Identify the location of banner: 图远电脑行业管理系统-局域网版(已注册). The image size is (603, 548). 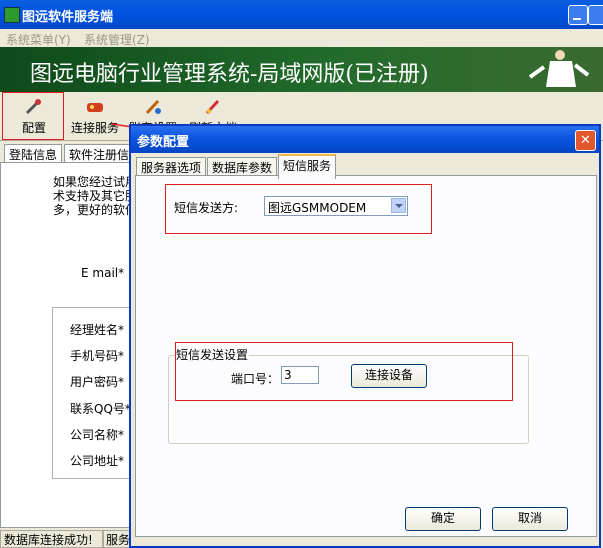
(301, 69).